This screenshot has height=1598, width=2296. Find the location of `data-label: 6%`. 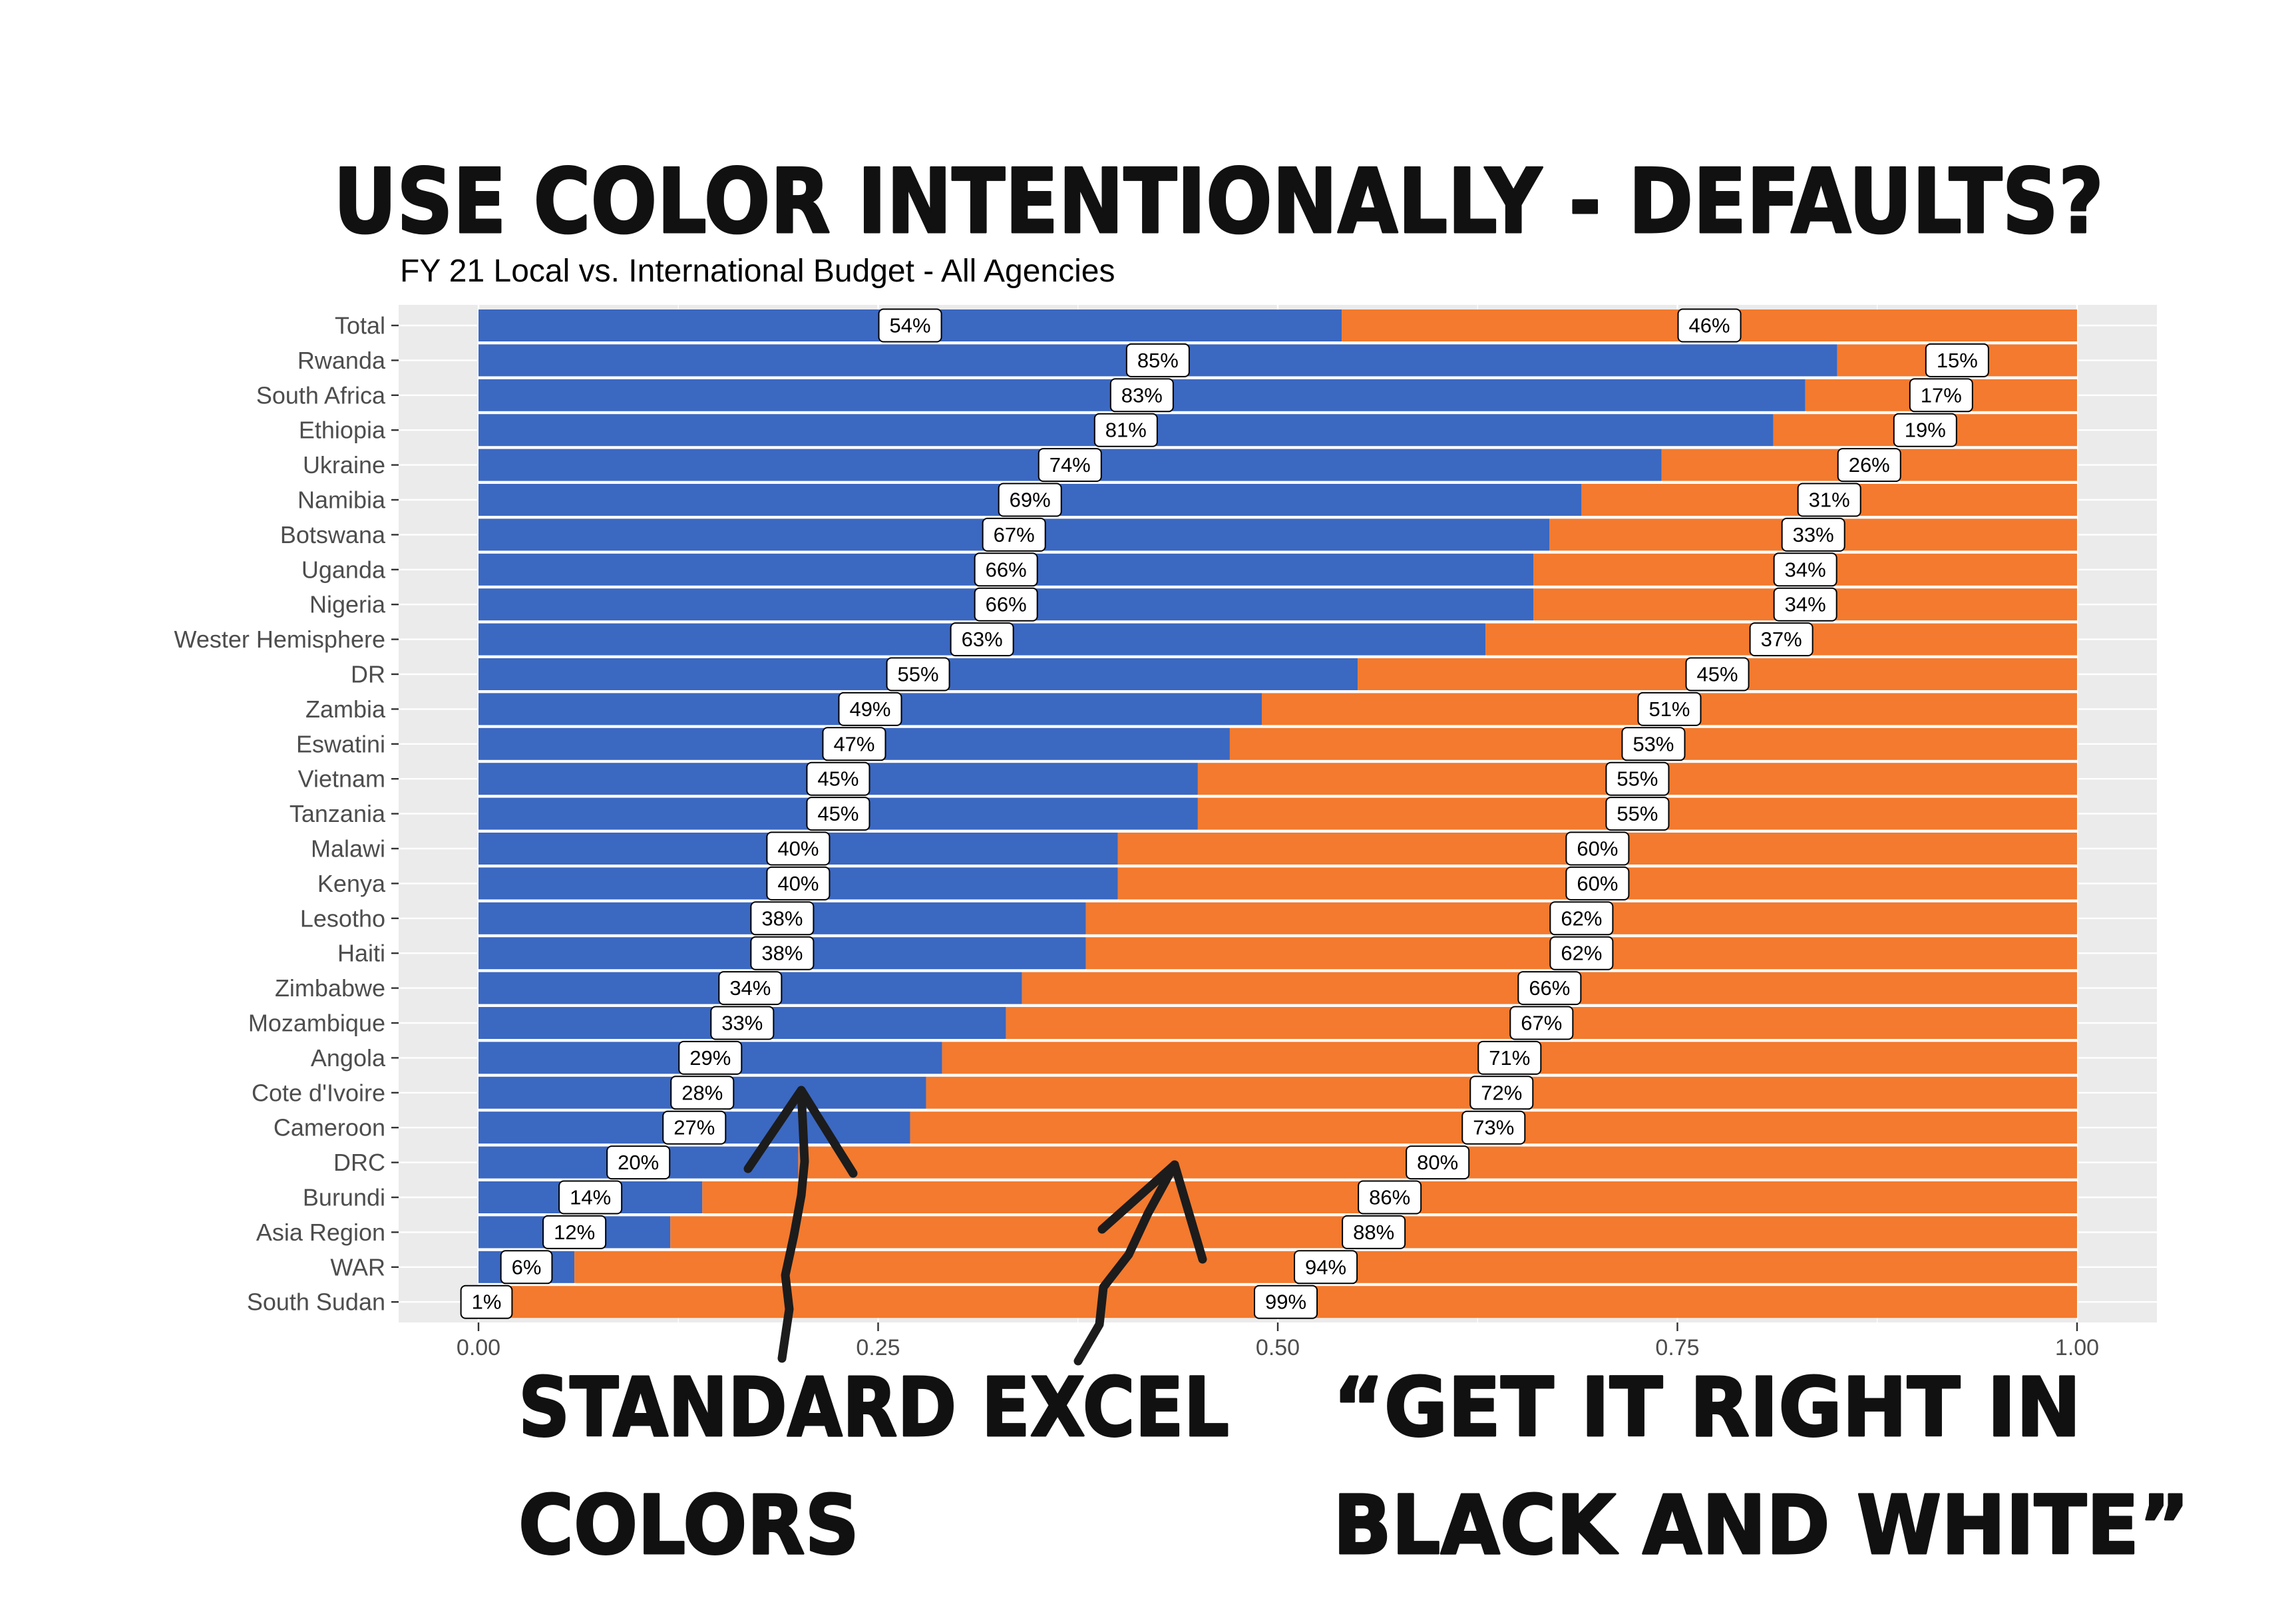

data-label: 6% is located at coordinates (526, 1268).